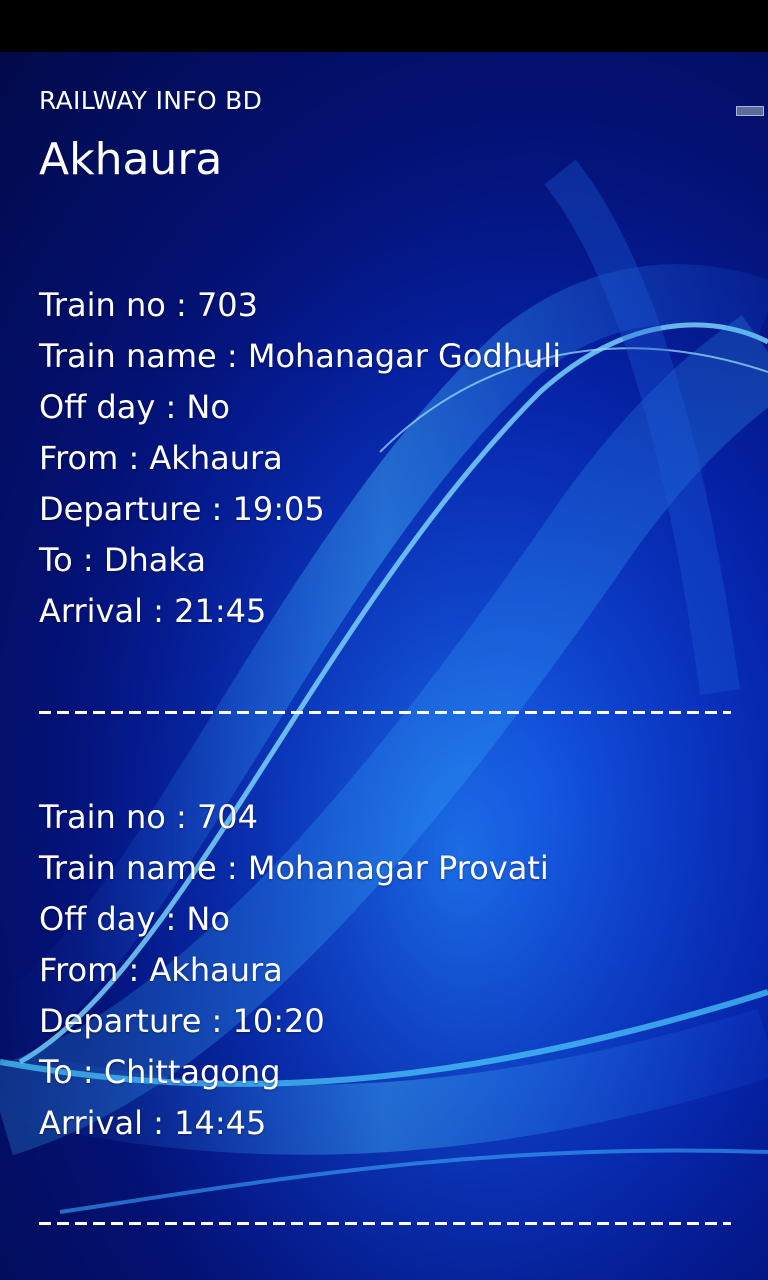 The width and height of the screenshot is (768, 1280). I want to click on status-bar, so click(384, 26).